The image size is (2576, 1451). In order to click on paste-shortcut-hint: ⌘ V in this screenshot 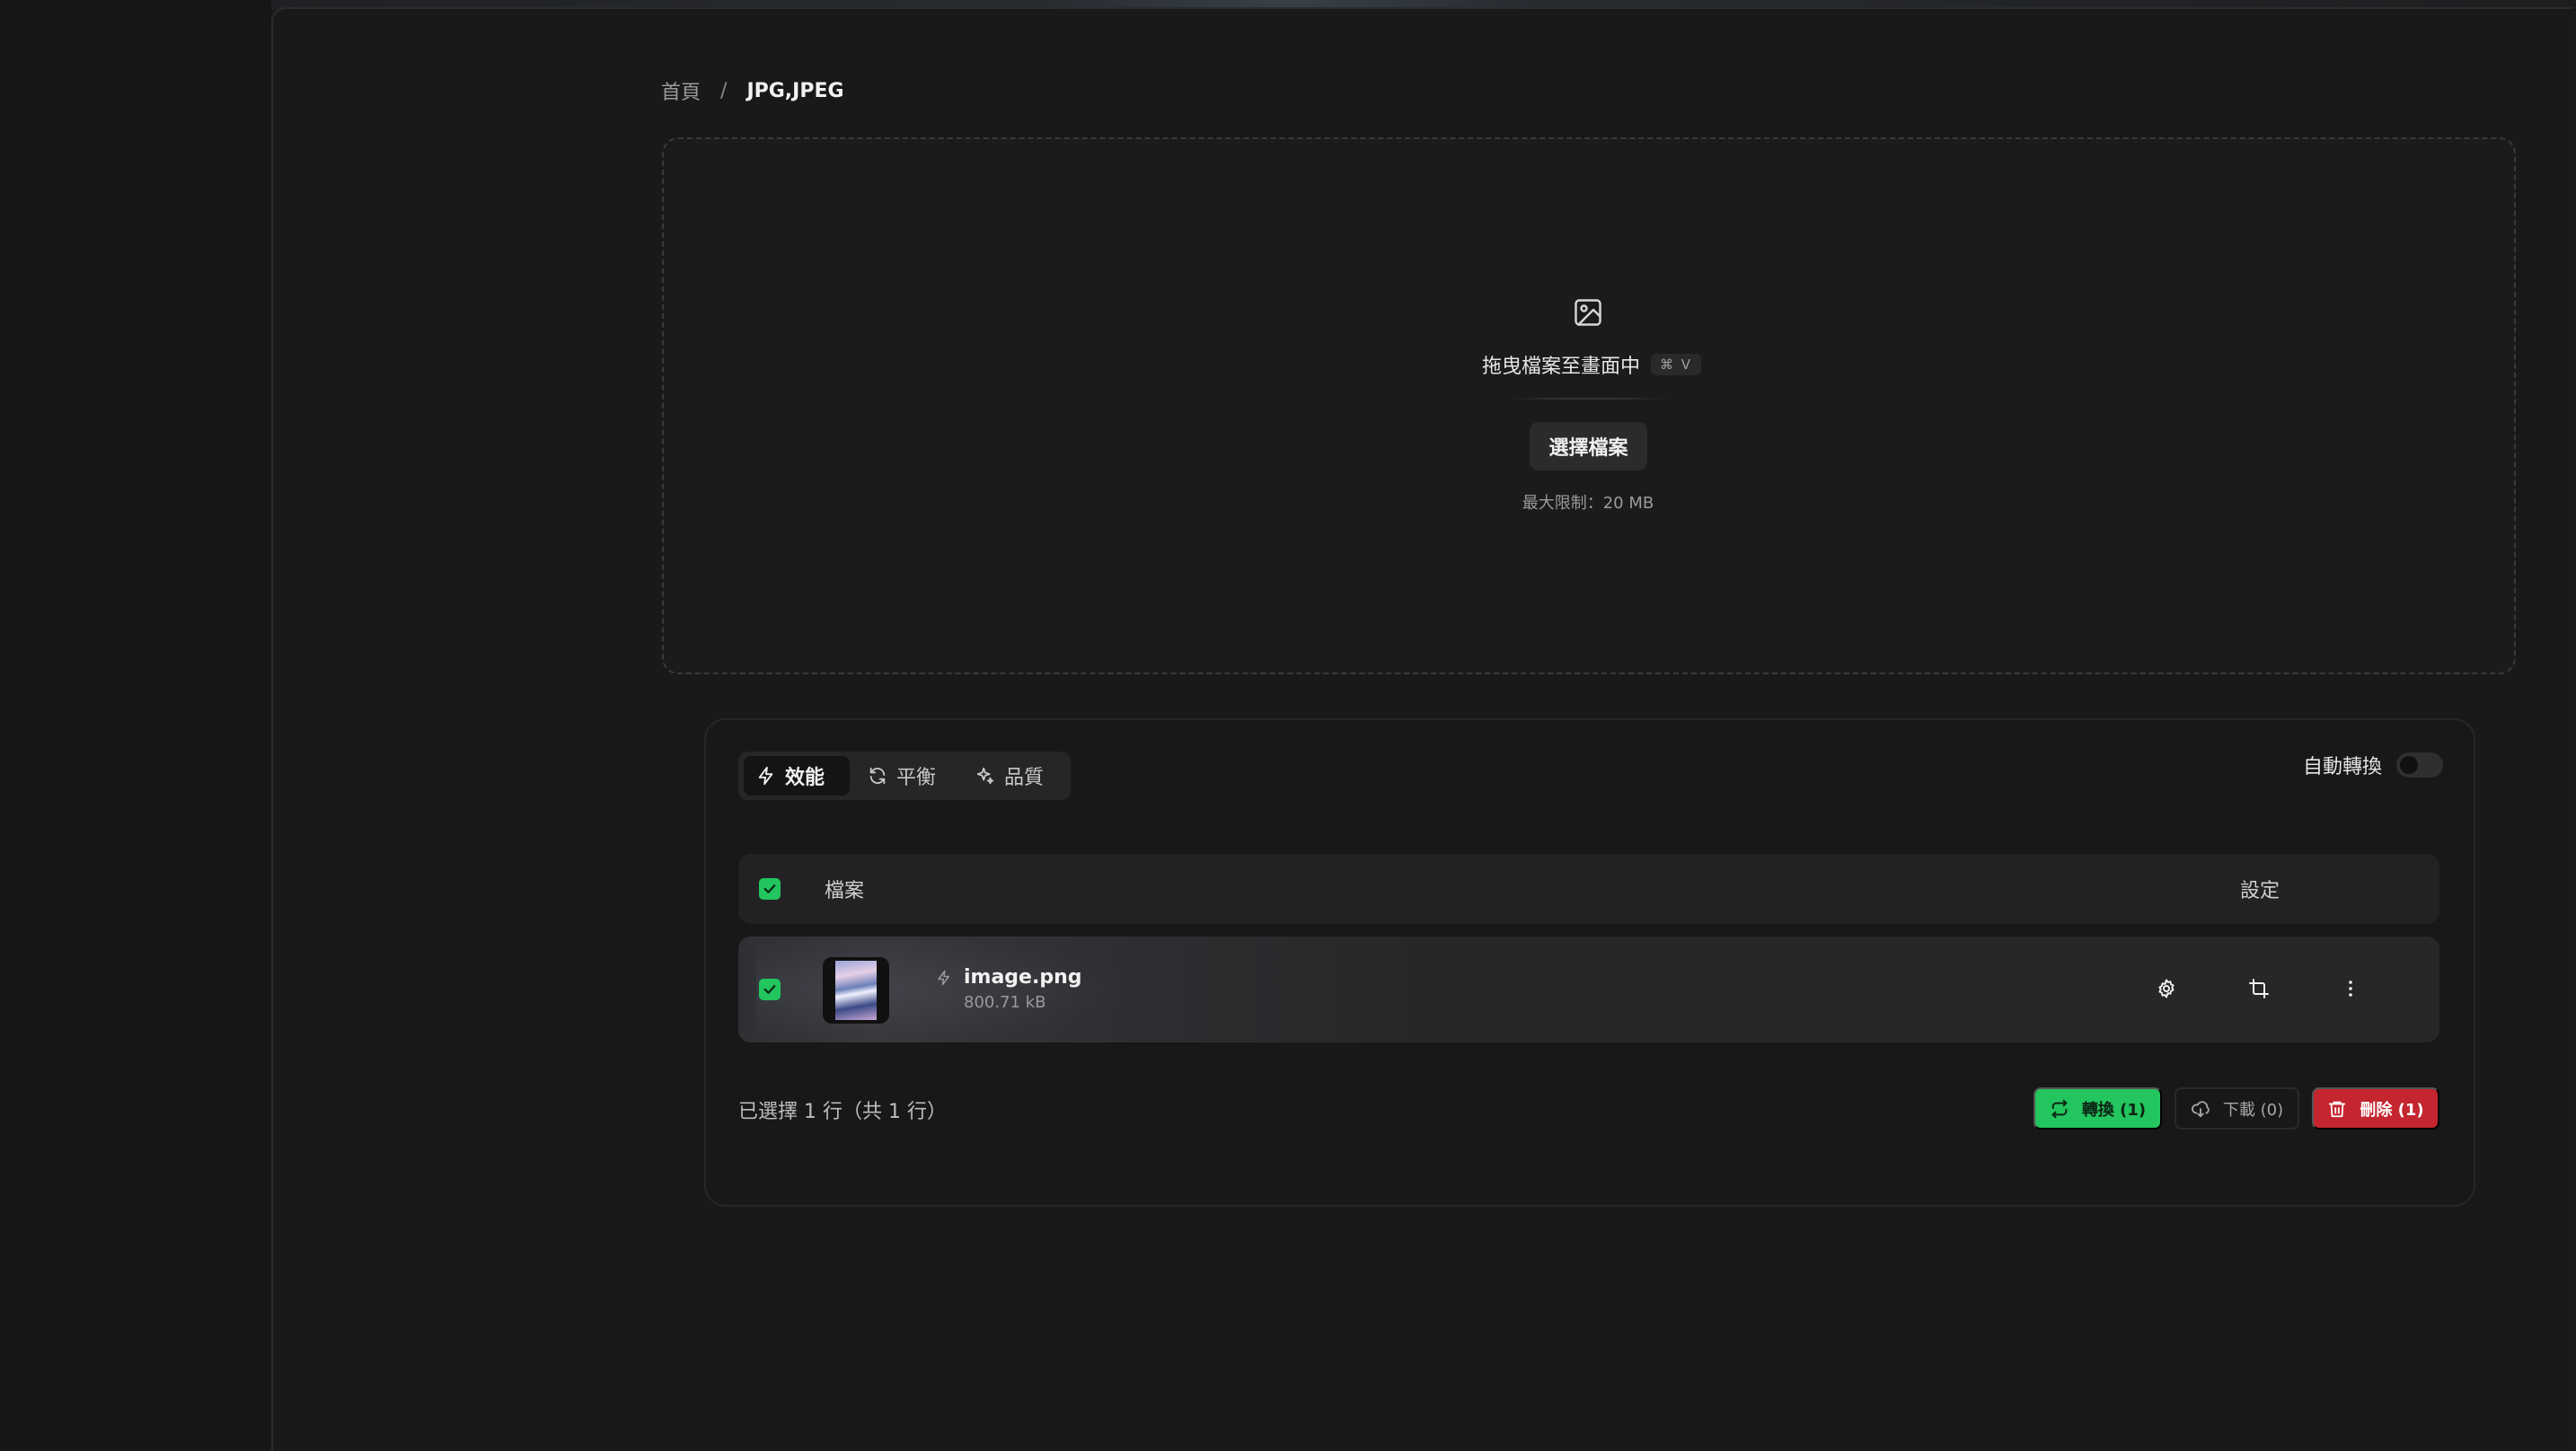, I will do `click(1676, 364)`.